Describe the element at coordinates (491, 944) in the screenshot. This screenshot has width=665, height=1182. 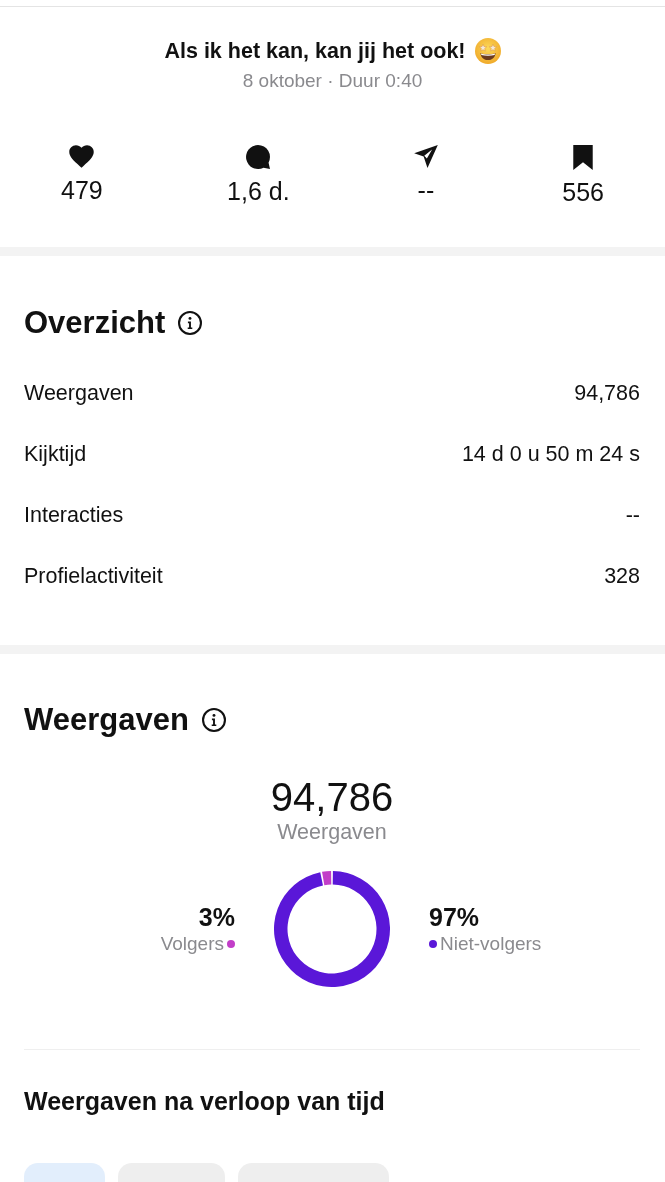
I see `legend-label: Niet-volgers` at that location.